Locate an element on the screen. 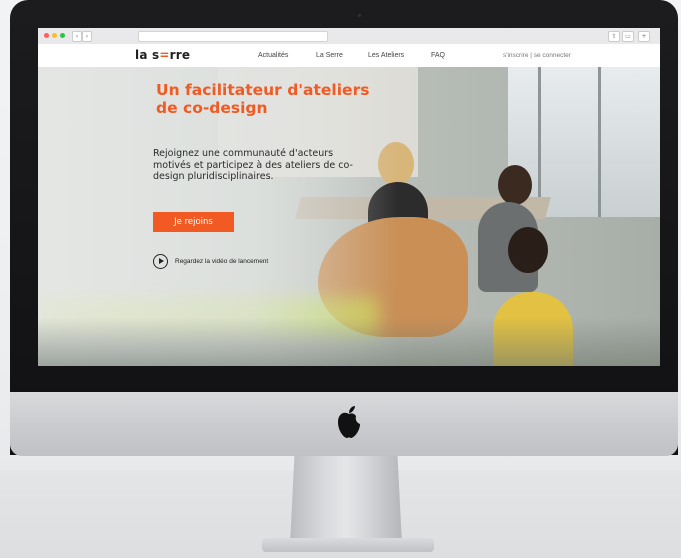 This screenshot has width=681, height=558. forward-arrow-icon: › is located at coordinates (87, 36).